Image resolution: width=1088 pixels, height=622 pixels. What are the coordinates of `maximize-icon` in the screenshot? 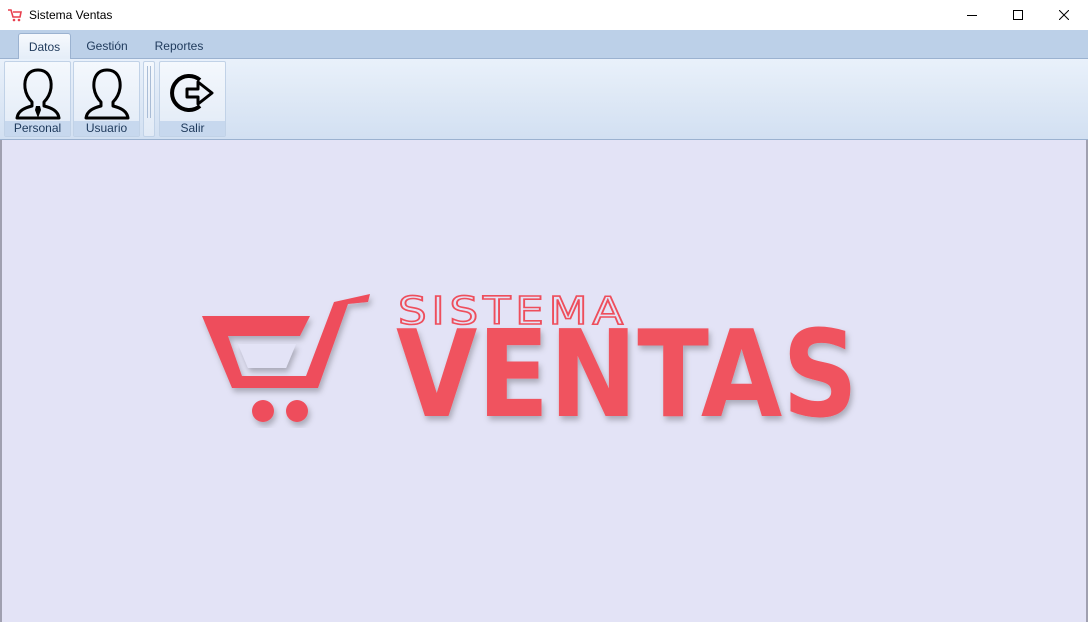 It's located at (1018, 15).